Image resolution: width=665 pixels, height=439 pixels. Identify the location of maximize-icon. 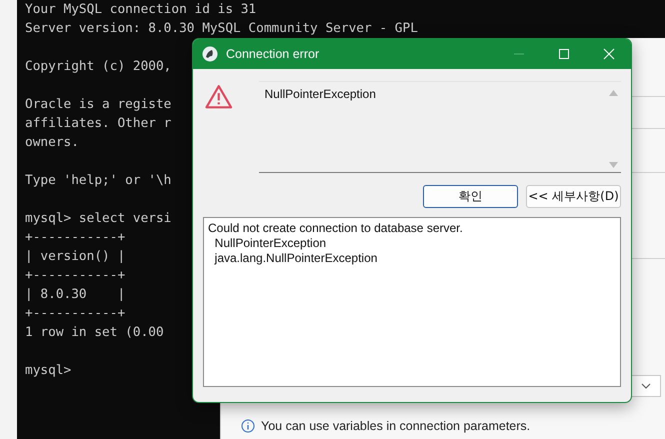
(564, 54).